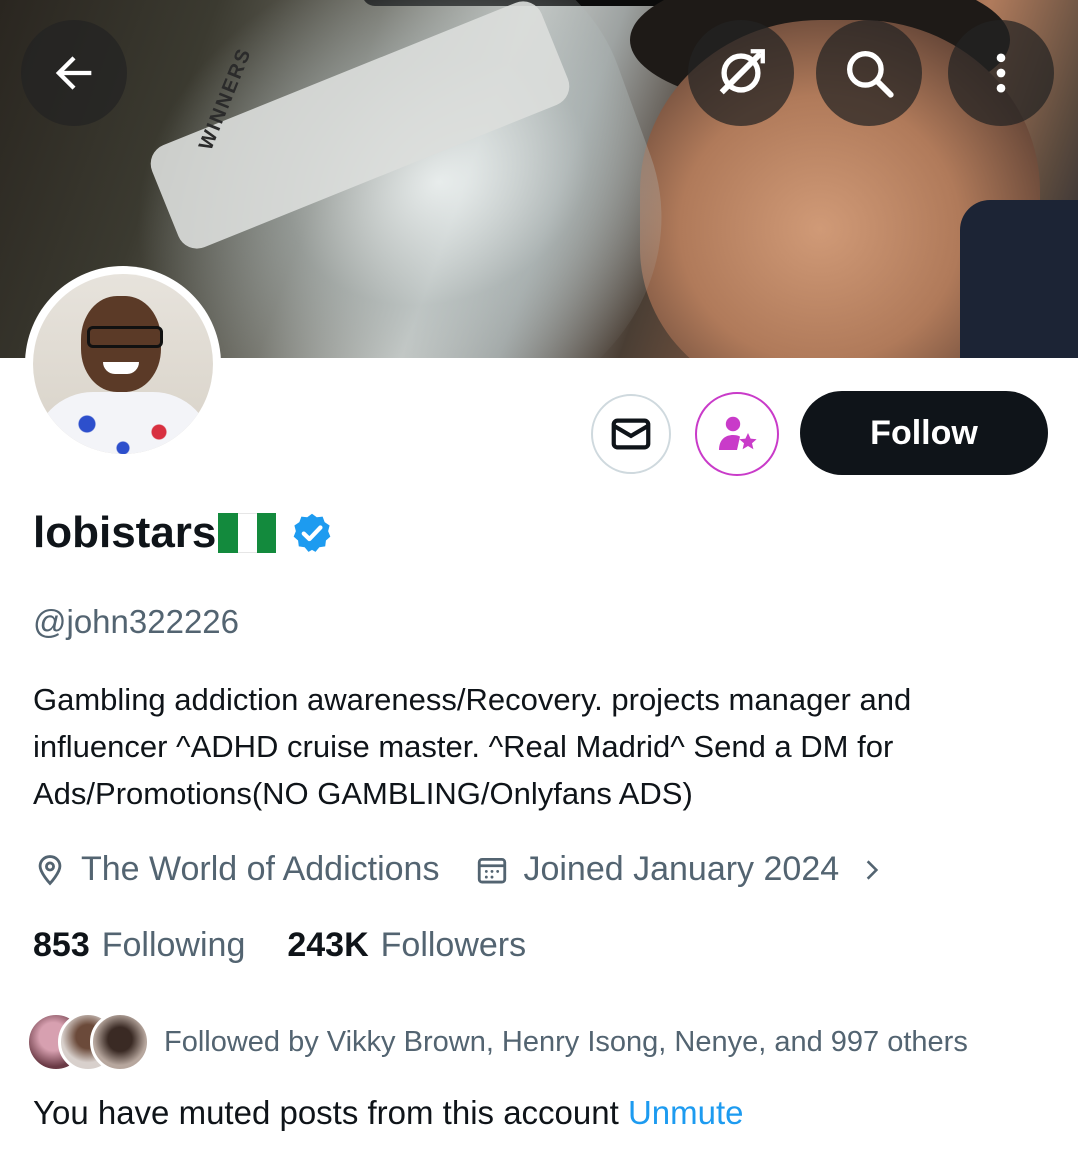 This screenshot has height=1164, width=1078. Describe the element at coordinates (686, 1112) in the screenshot. I see `unmute-link: Unmute` at that location.